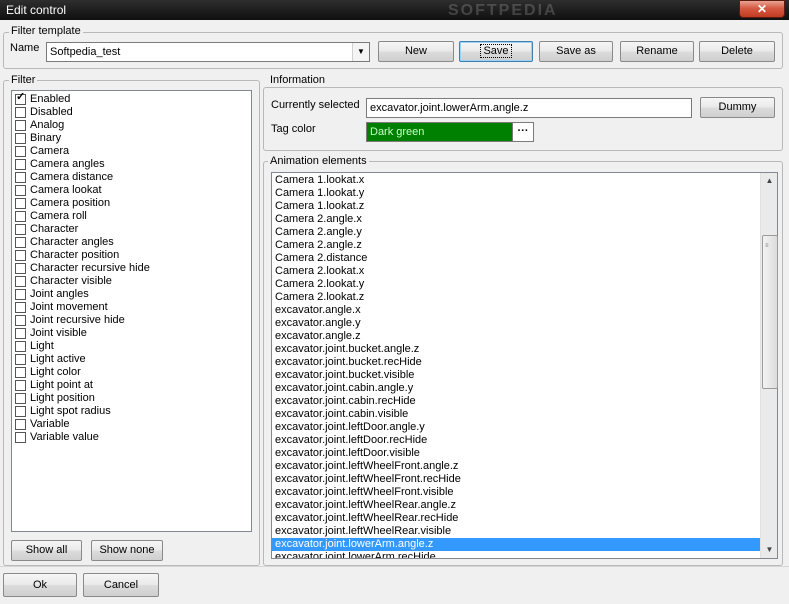 Image resolution: width=789 pixels, height=604 pixels. Describe the element at coordinates (769, 550) in the screenshot. I see `scroll-down-arrow-icon: ▼` at that location.